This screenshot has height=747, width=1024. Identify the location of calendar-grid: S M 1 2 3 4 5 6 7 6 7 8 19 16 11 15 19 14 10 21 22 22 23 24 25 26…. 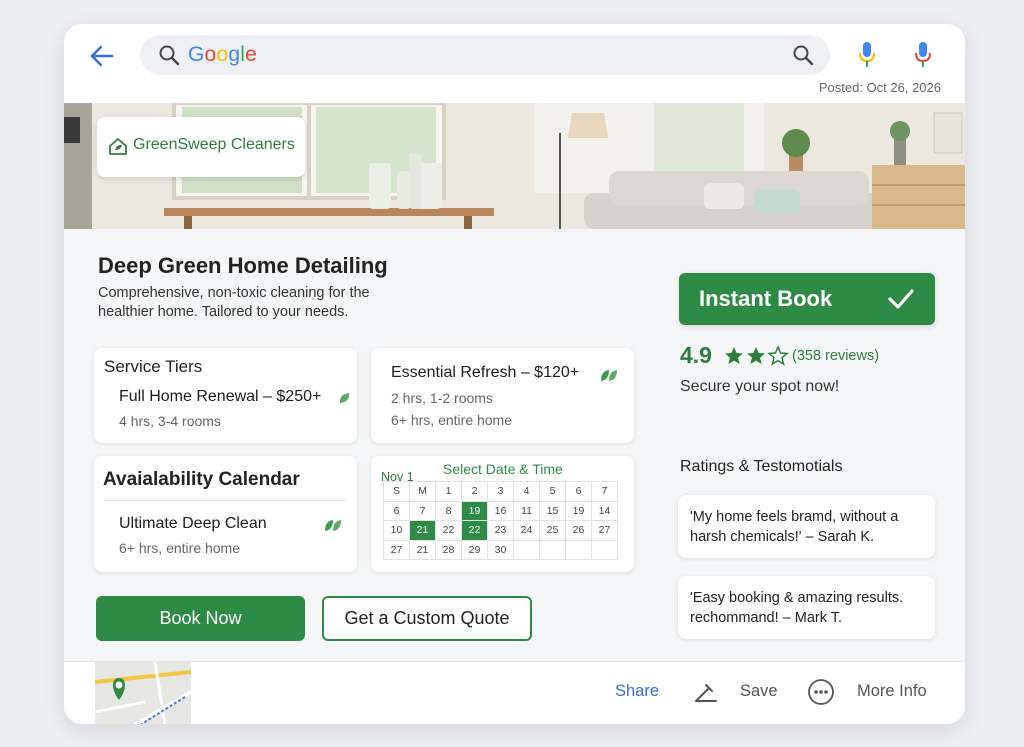
(500, 520).